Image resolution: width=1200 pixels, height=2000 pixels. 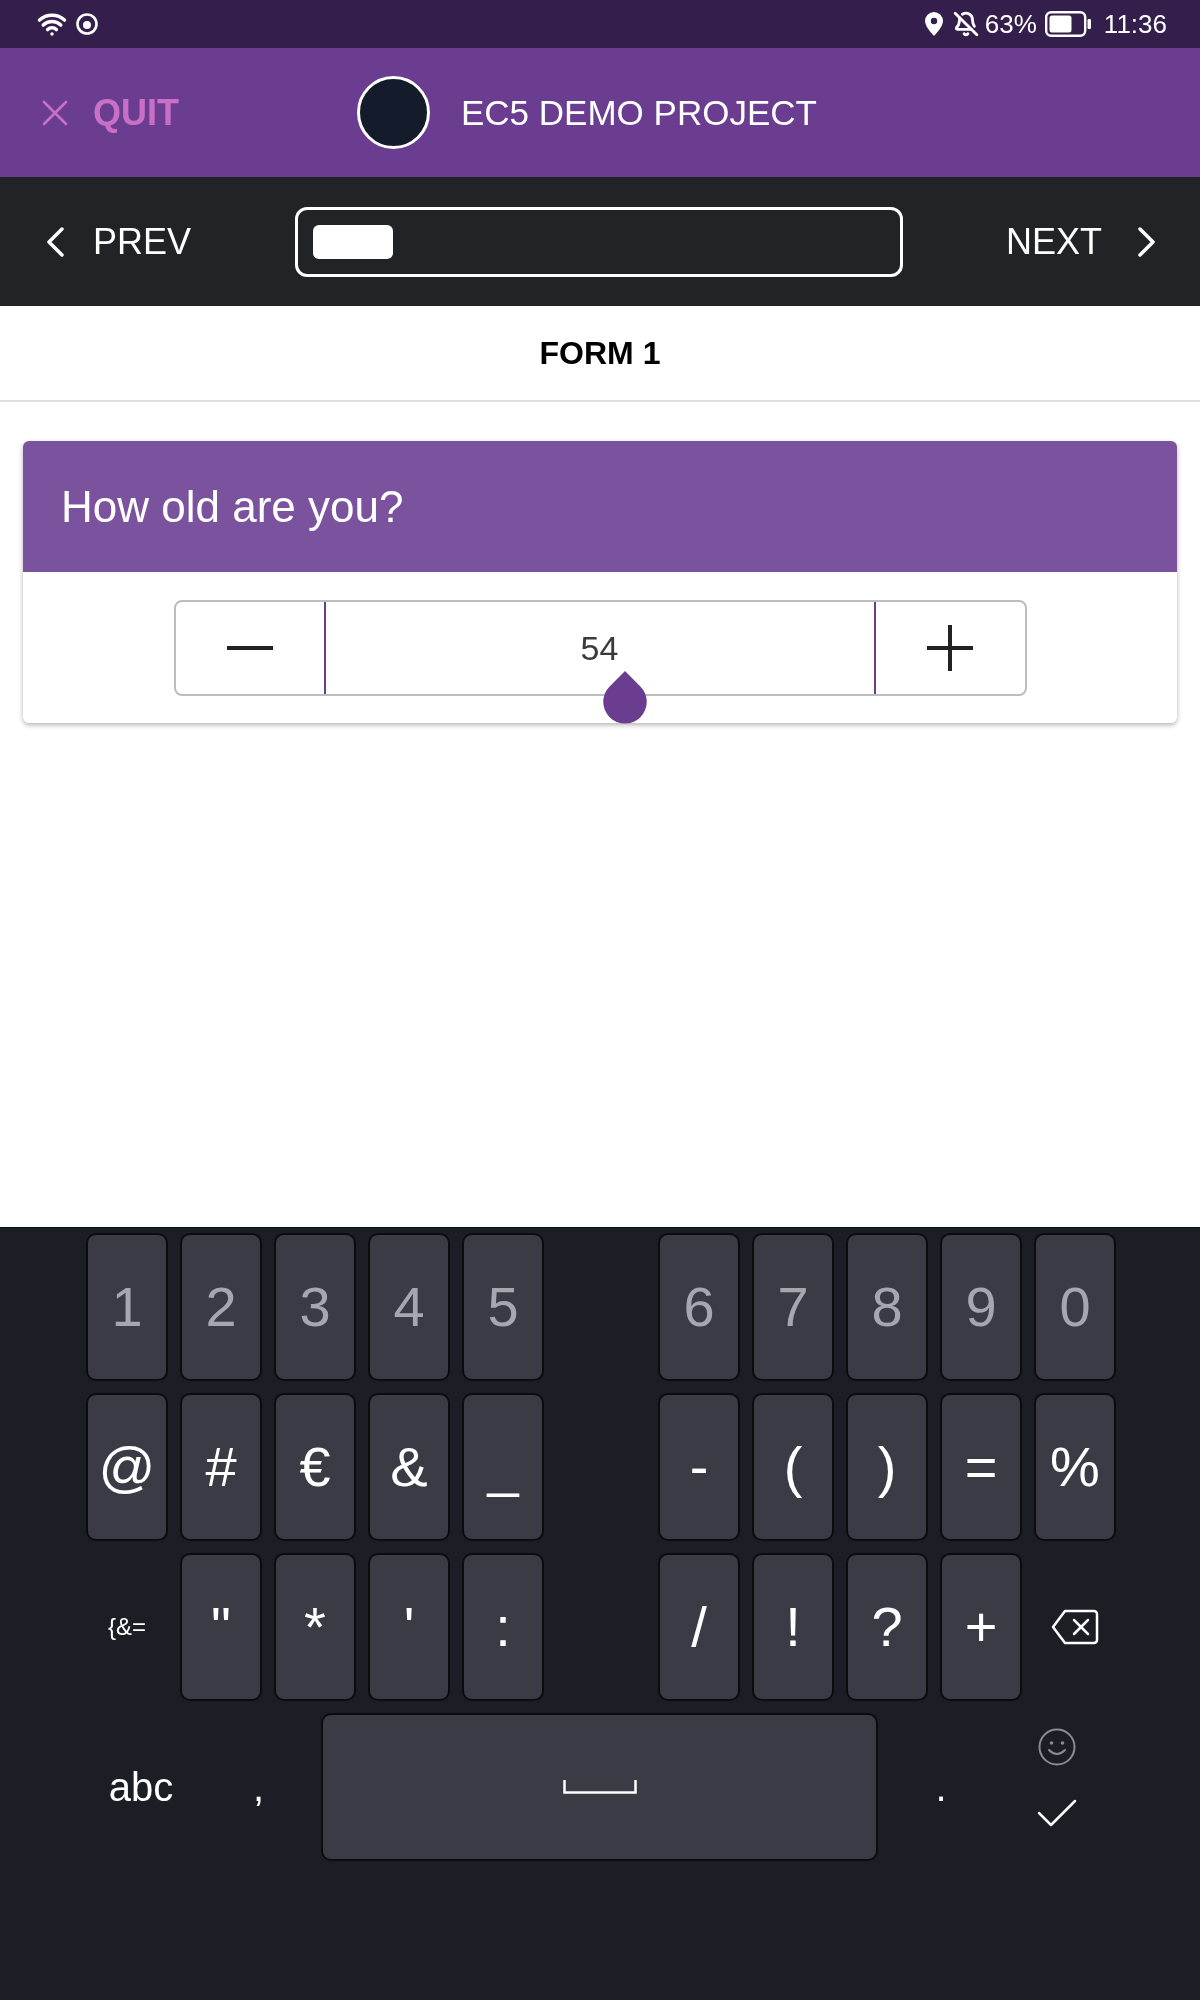 What do you see at coordinates (249, 648) in the screenshot?
I see `minus-icon` at bounding box center [249, 648].